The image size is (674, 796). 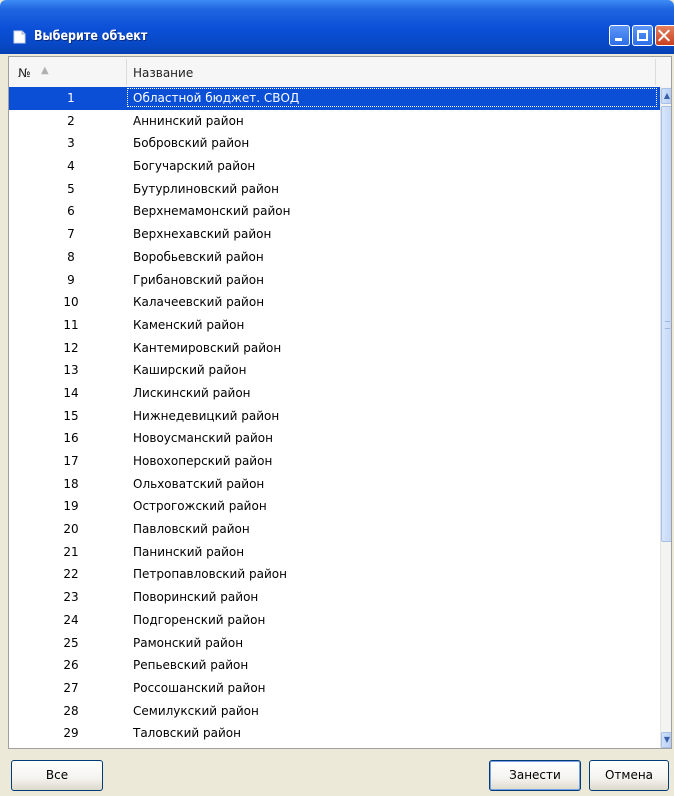 What do you see at coordinates (71, 483) in the screenshot?
I see `row-number: 18` at bounding box center [71, 483].